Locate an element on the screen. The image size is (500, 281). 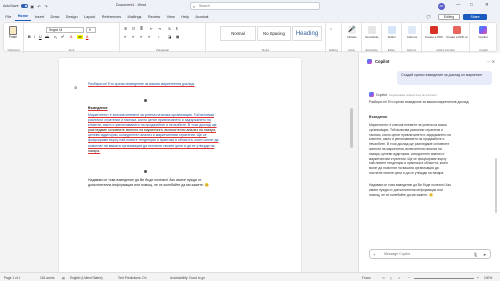
send-icon: ➤ is located at coordinates (484, 254).